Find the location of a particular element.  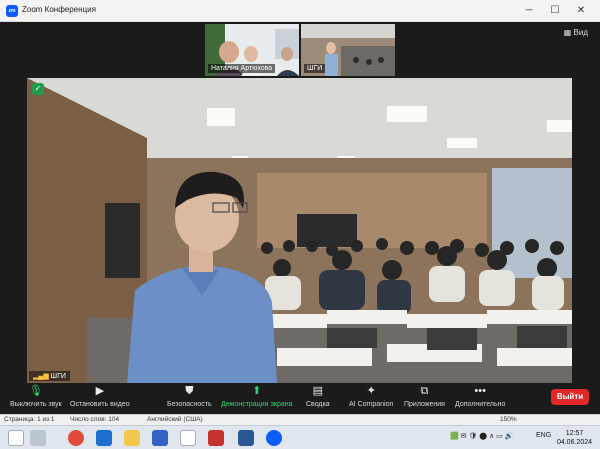

zoom-logo-icon: zm is located at coordinates (12, 11).